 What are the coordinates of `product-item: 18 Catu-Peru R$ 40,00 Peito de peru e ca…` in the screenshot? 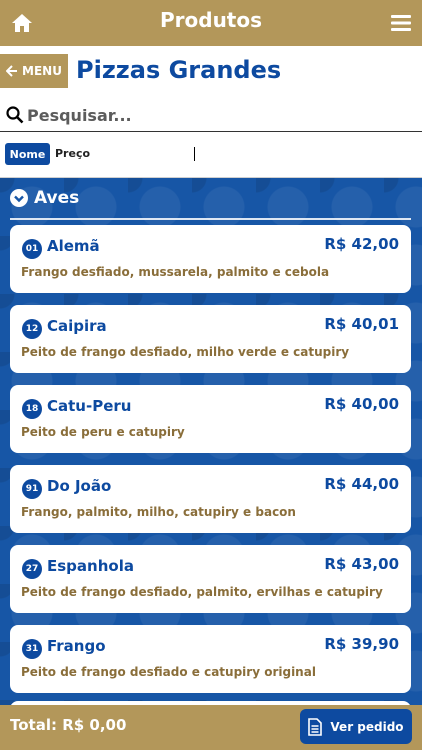 It's located at (210, 419).